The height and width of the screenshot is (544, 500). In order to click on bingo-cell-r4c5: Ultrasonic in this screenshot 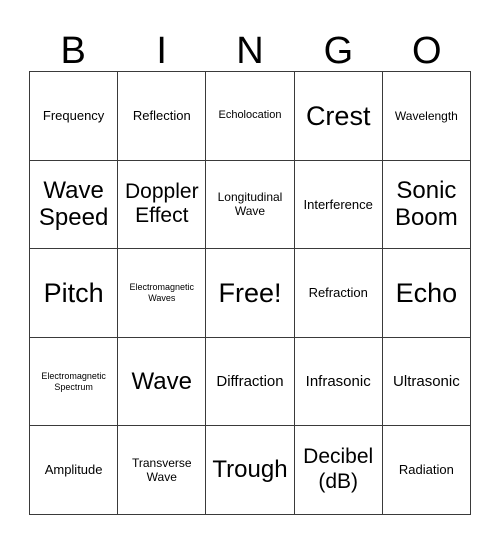, I will do `click(426, 382)`.